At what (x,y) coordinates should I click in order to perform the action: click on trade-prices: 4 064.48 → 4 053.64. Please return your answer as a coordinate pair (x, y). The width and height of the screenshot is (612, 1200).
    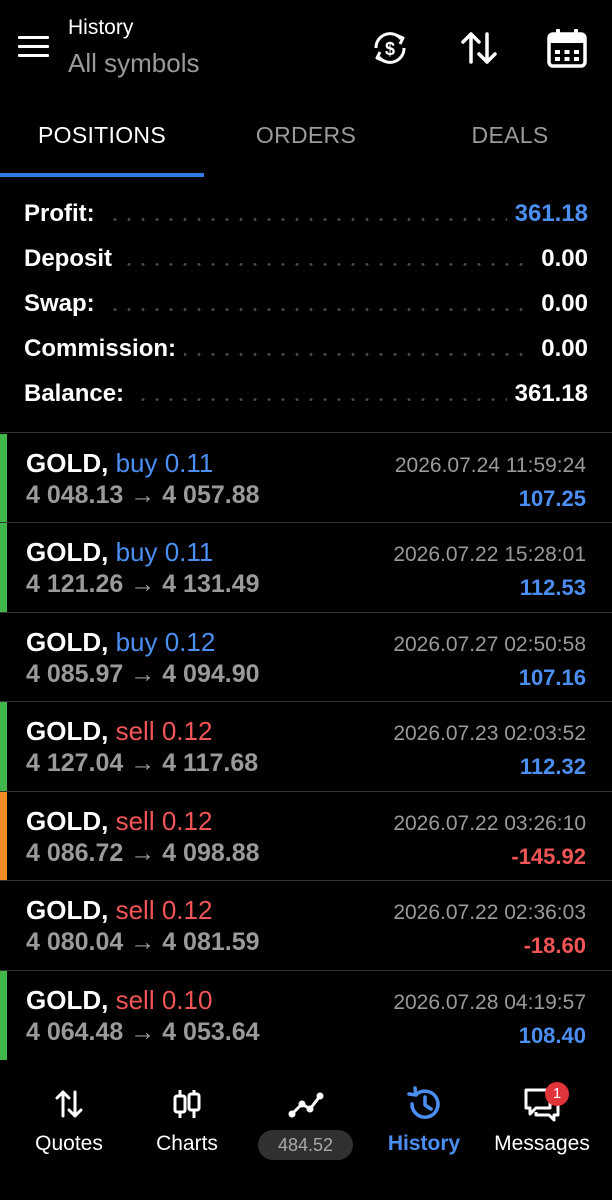
    Looking at the image, I should click on (143, 1032).